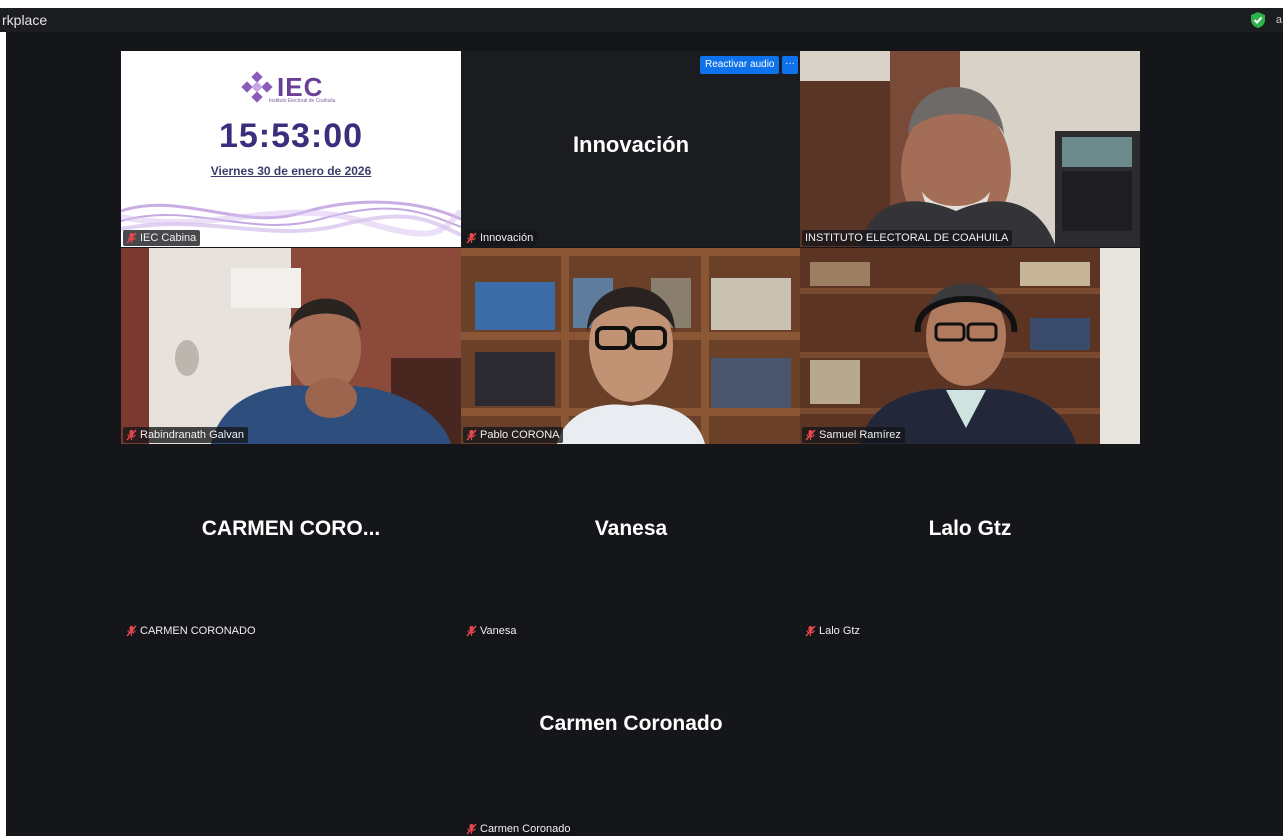 This screenshot has height=836, width=1283. What do you see at coordinates (1278, 20) in the screenshot?
I see `cut-off-label: a` at bounding box center [1278, 20].